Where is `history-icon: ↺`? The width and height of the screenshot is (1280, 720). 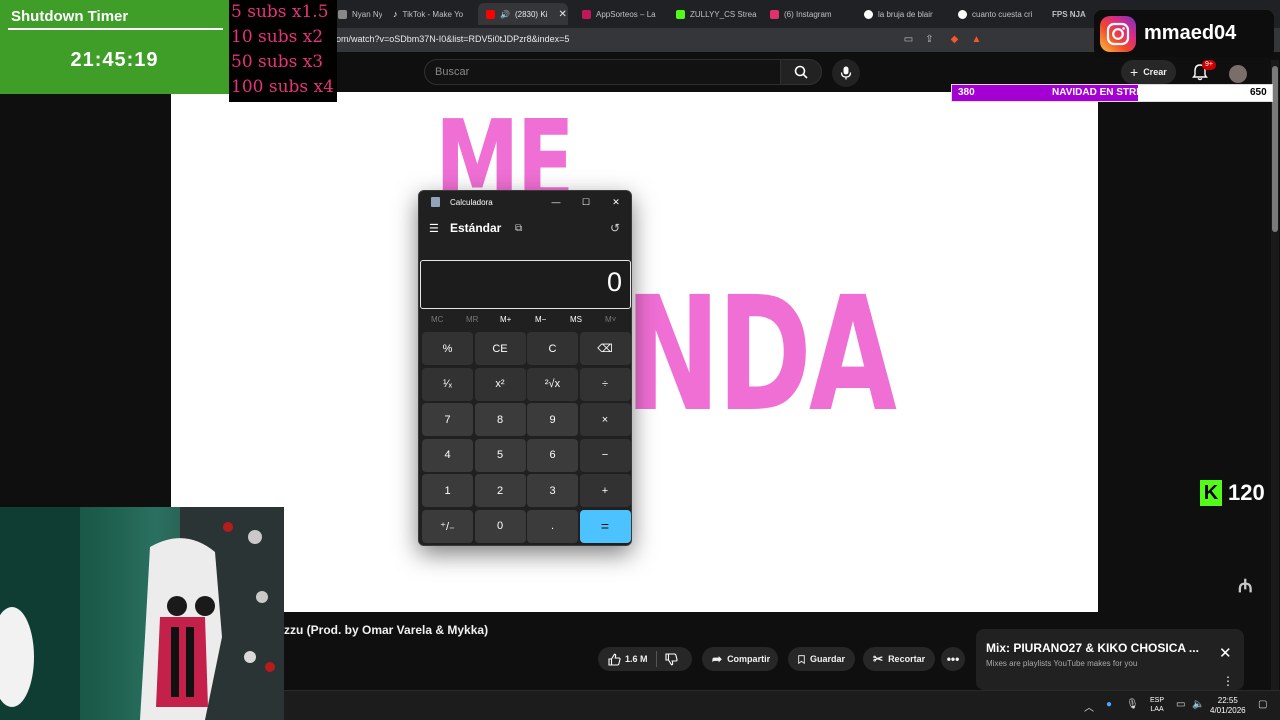
history-icon: ↺ is located at coordinates (615, 228).